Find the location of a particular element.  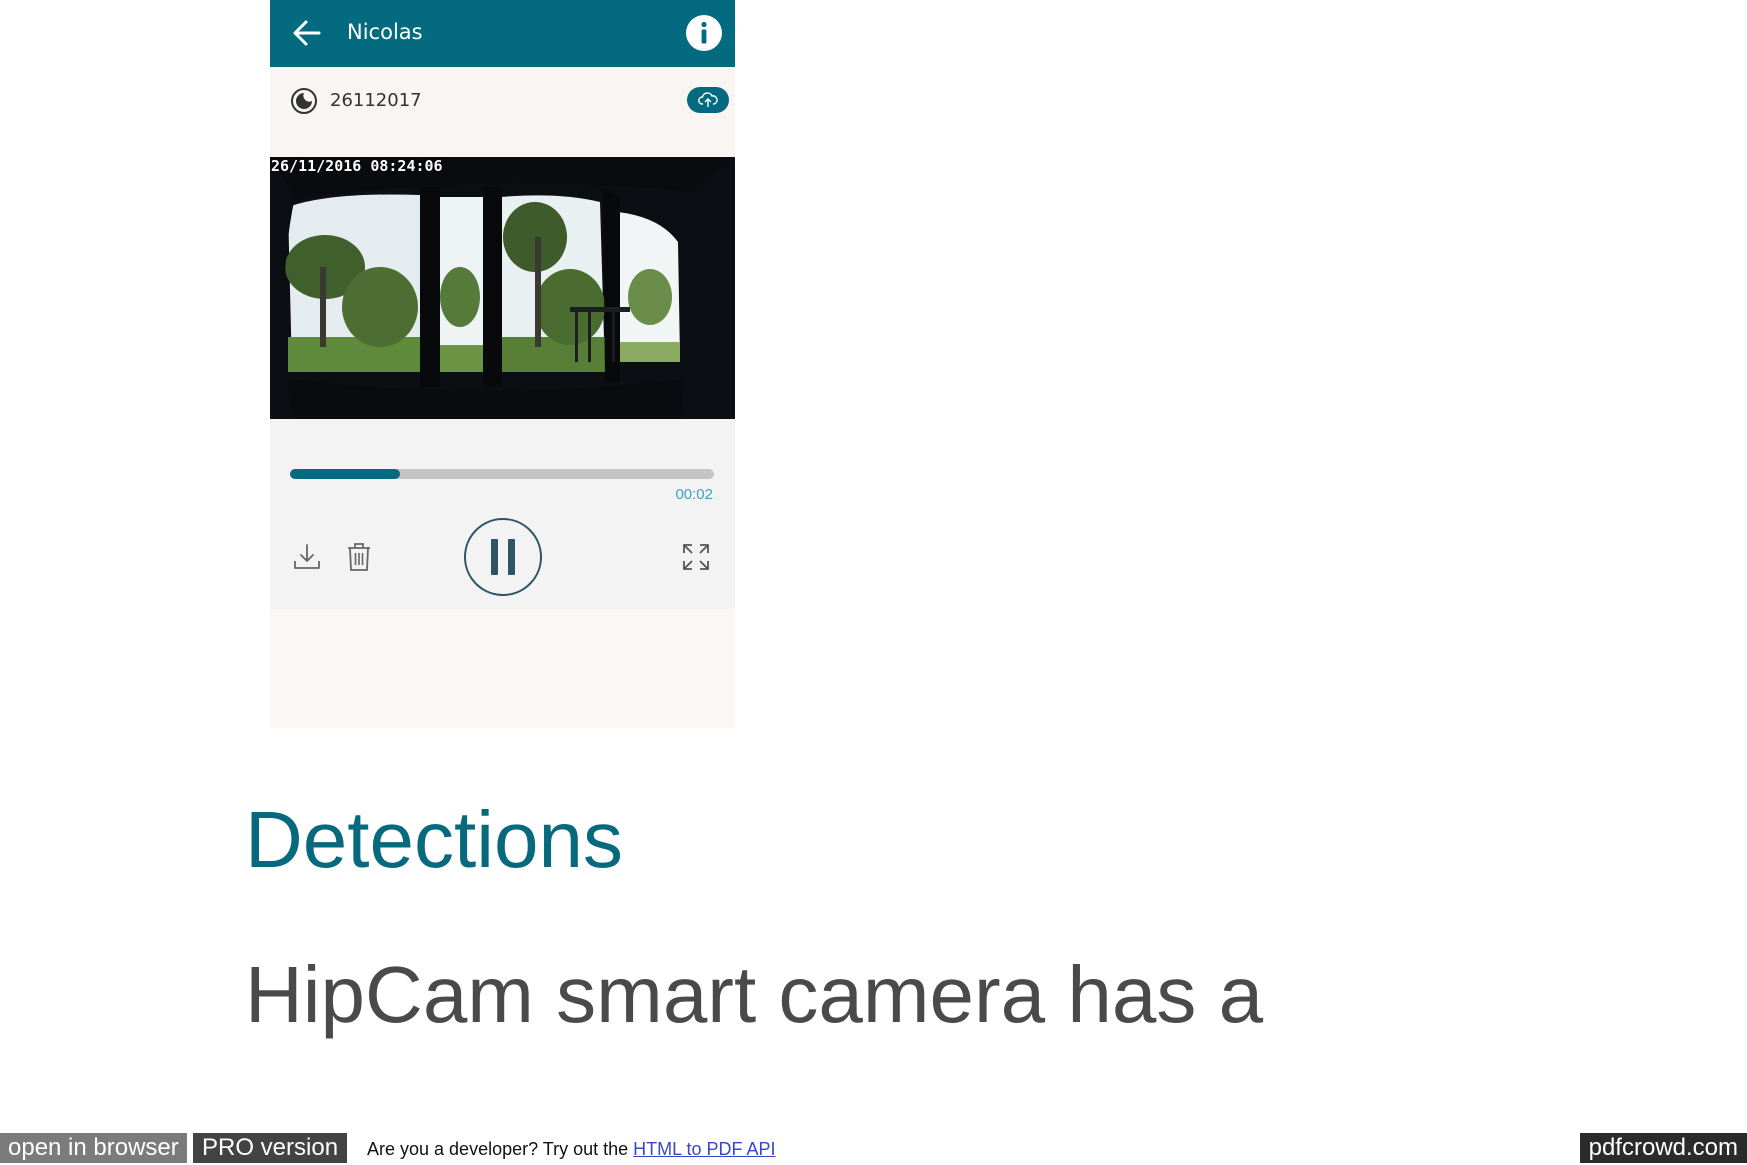

html-to-pdf-api-link: HTML to PDF API is located at coordinates (704, 1149).